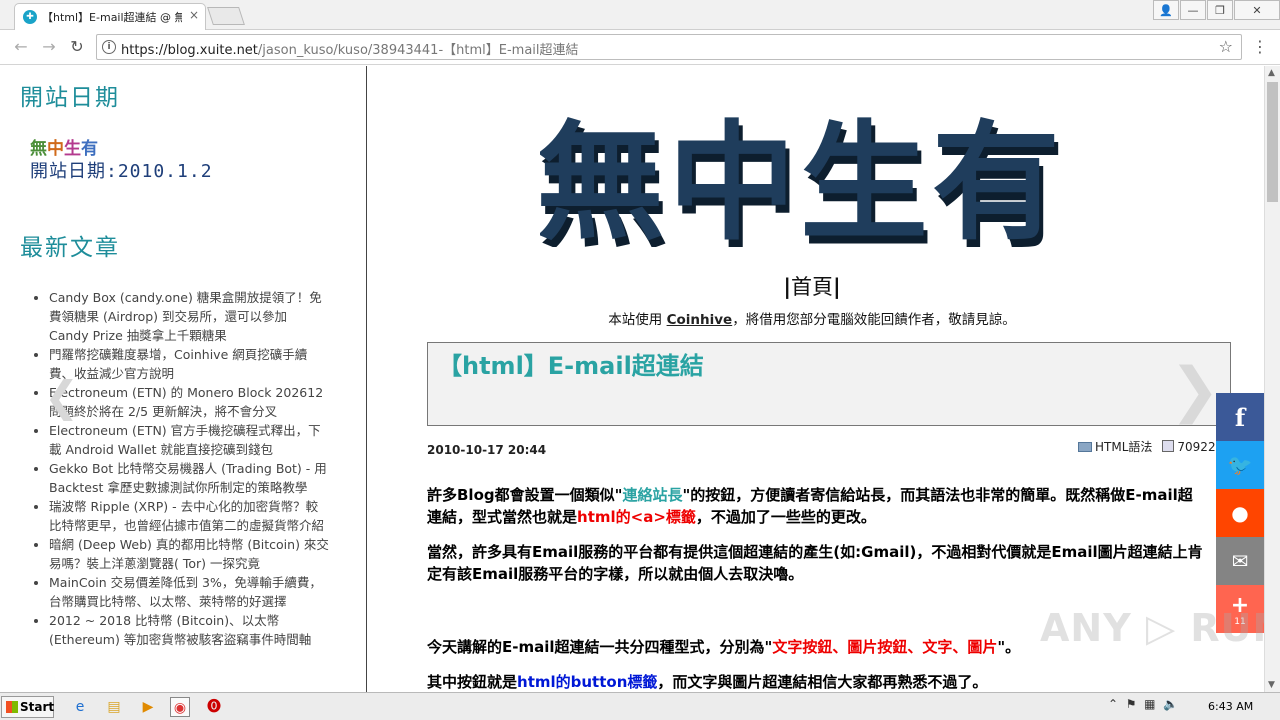 The image size is (1280, 720). I want to click on launch-date-badge-image: 無中生有 開站日期:2010.1.2, so click(135, 159).